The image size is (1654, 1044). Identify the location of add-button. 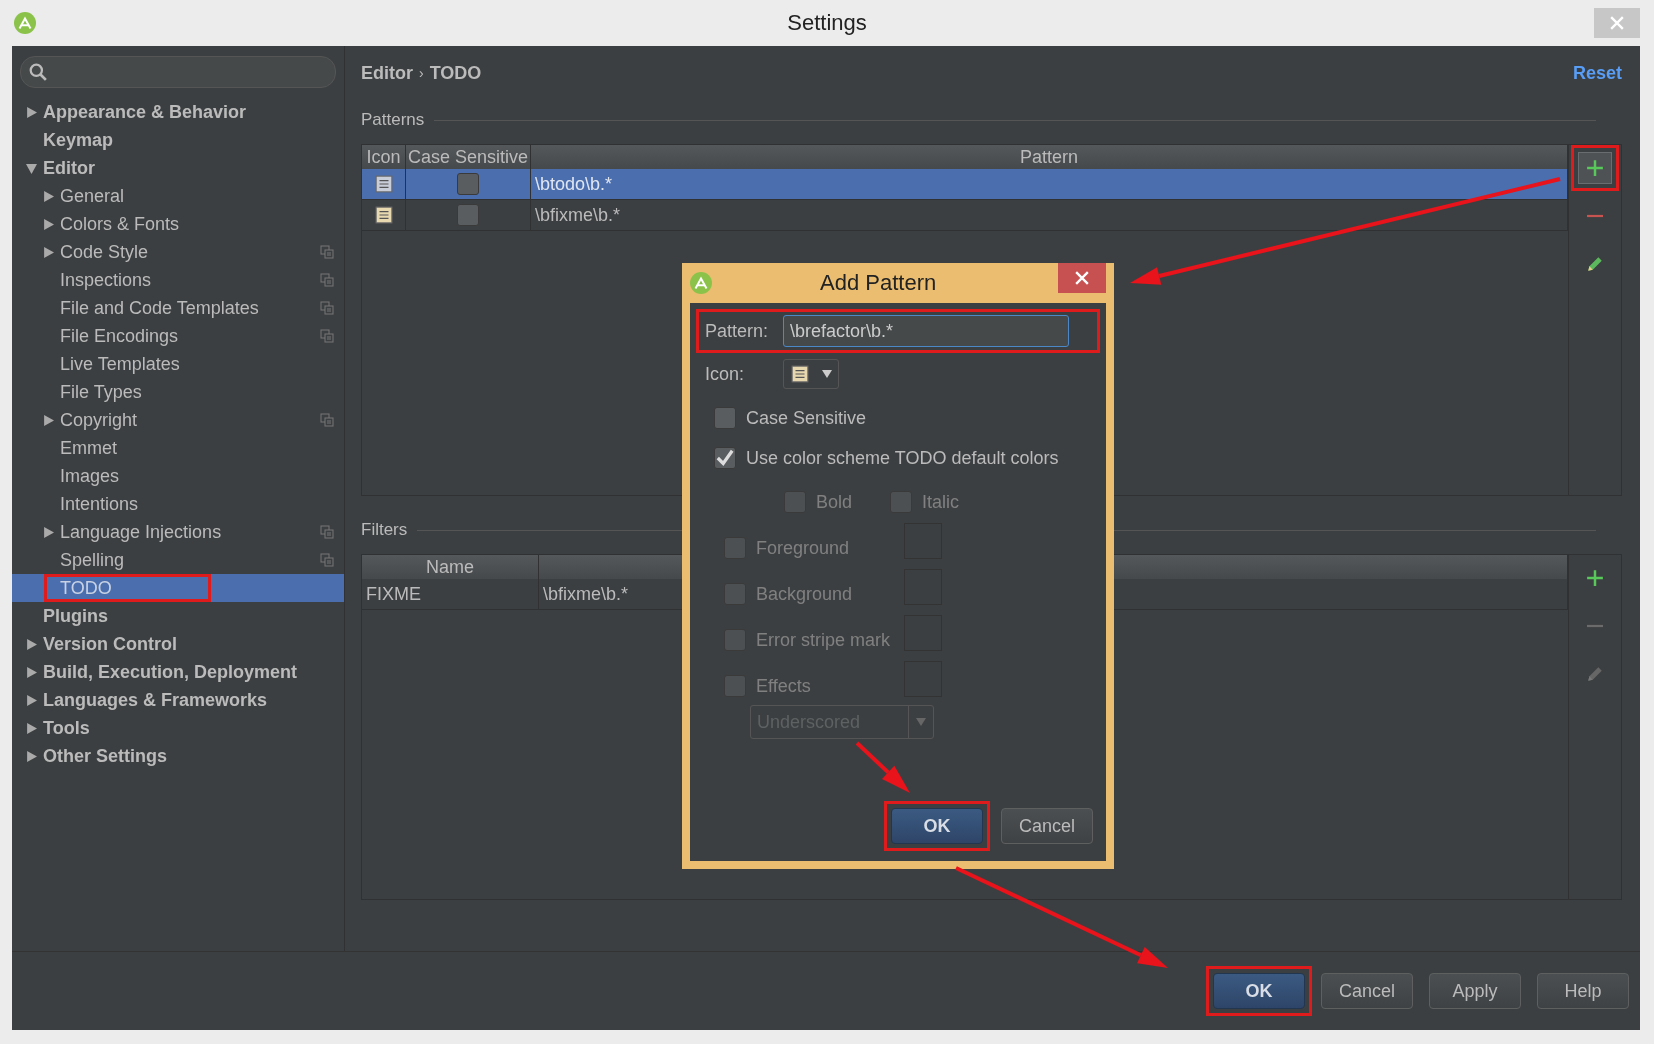
(1595, 168).